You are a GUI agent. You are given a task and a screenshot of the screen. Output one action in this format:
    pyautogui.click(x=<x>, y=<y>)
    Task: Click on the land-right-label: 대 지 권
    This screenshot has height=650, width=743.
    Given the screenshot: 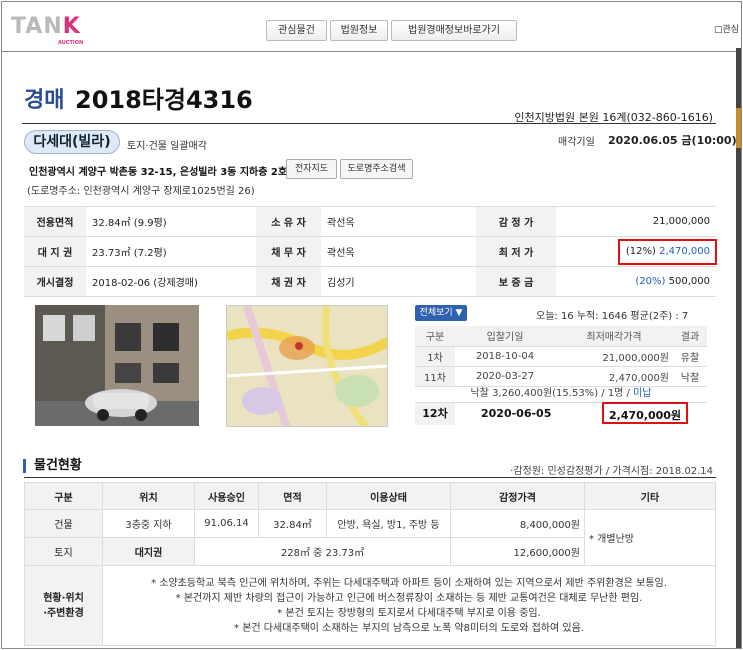 What is the action you would take?
    pyautogui.click(x=55, y=251)
    